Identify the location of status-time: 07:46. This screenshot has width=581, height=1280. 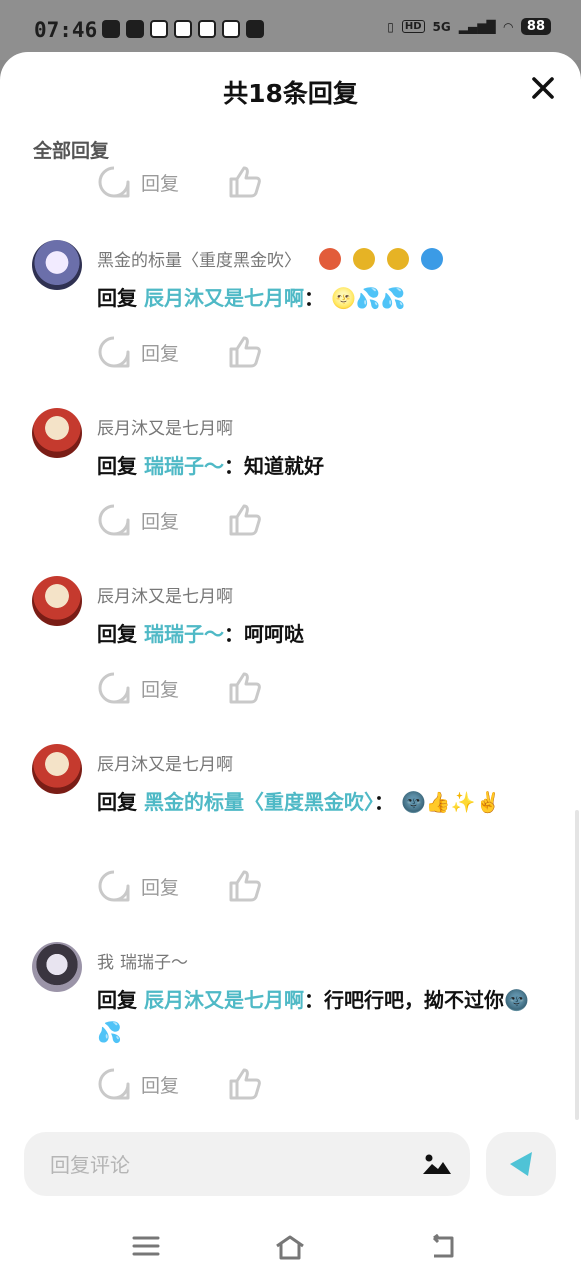
(66, 30).